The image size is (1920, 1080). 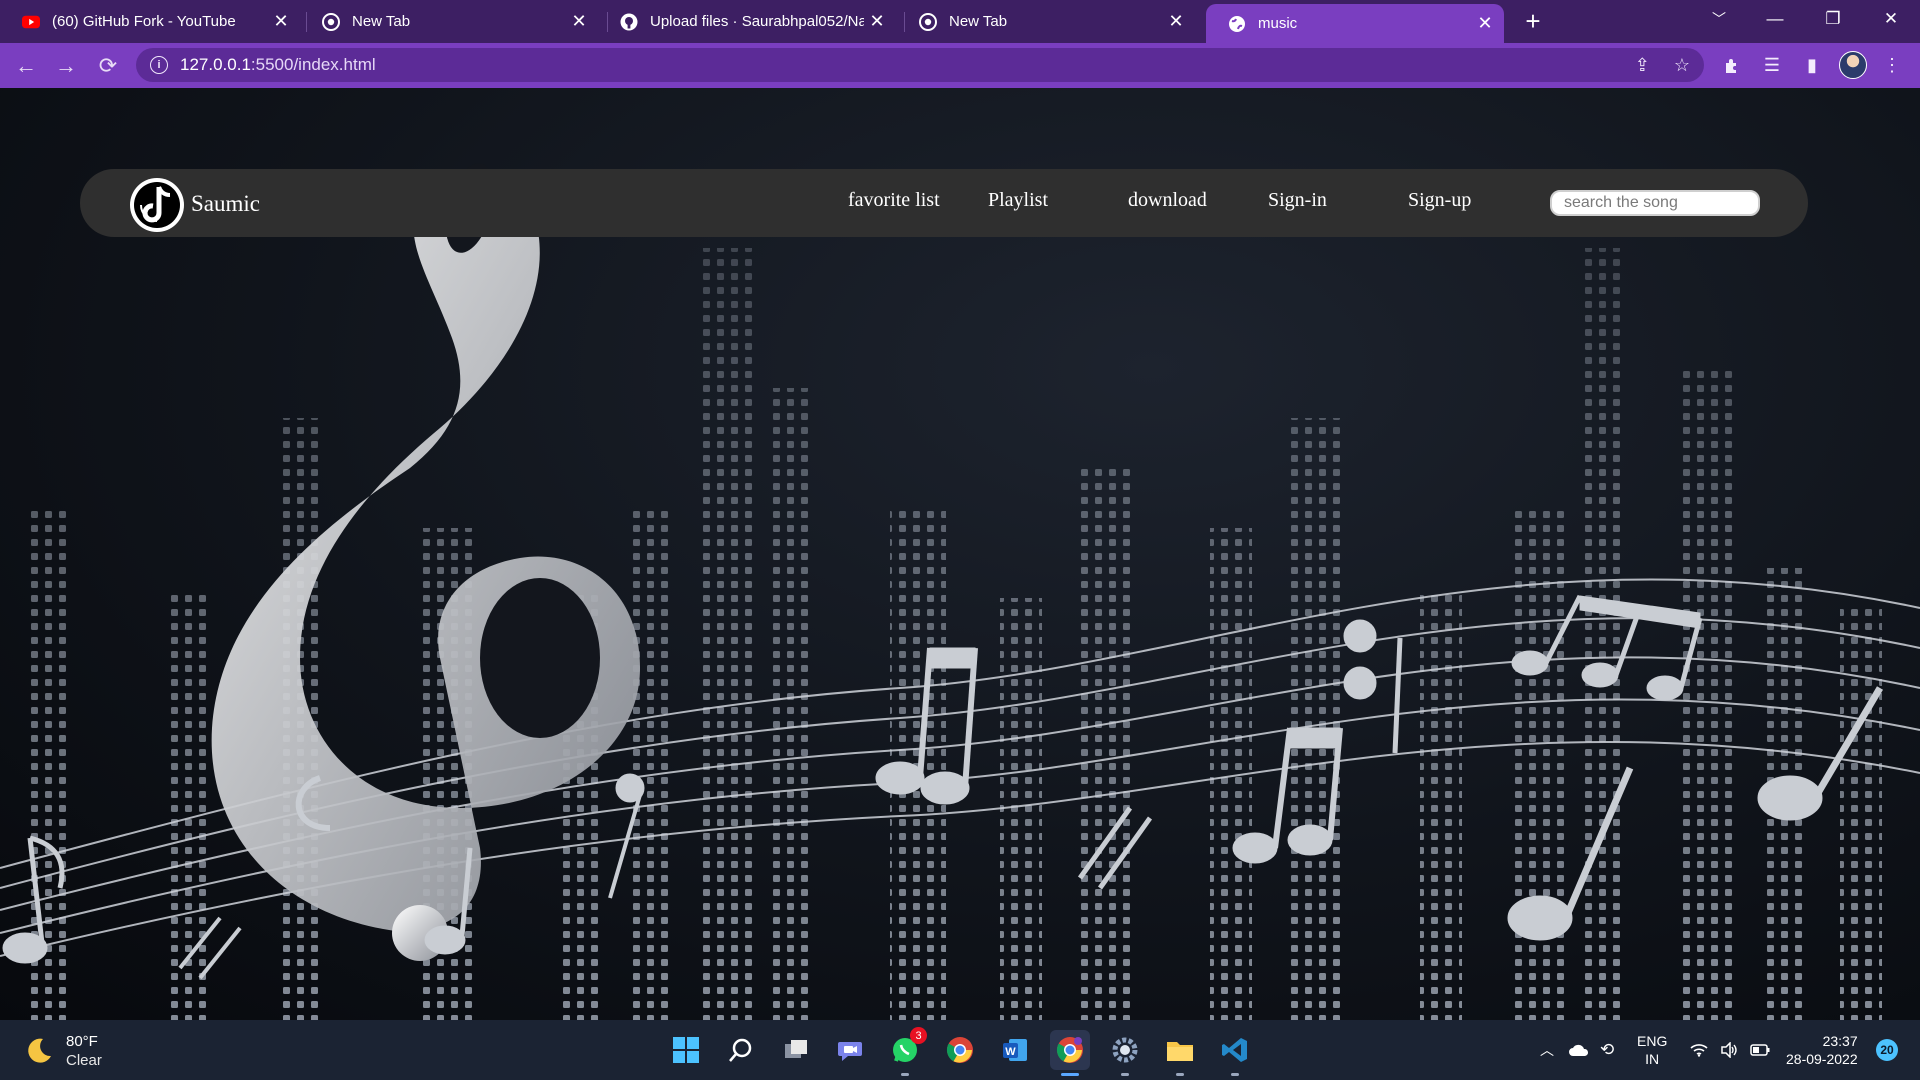 What do you see at coordinates (1607, 1050) in the screenshot?
I see `sync-icon: ⟲` at bounding box center [1607, 1050].